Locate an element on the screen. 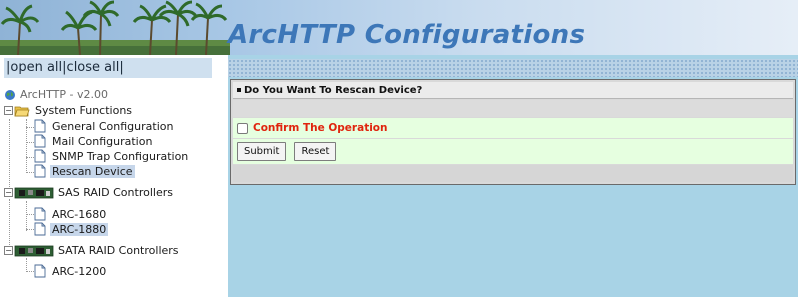 Image resolution: width=798 pixels, height=297 pixels. tree-item-snmp-trap-configuration: SNMP Trap Configuration is located at coordinates (112, 156).